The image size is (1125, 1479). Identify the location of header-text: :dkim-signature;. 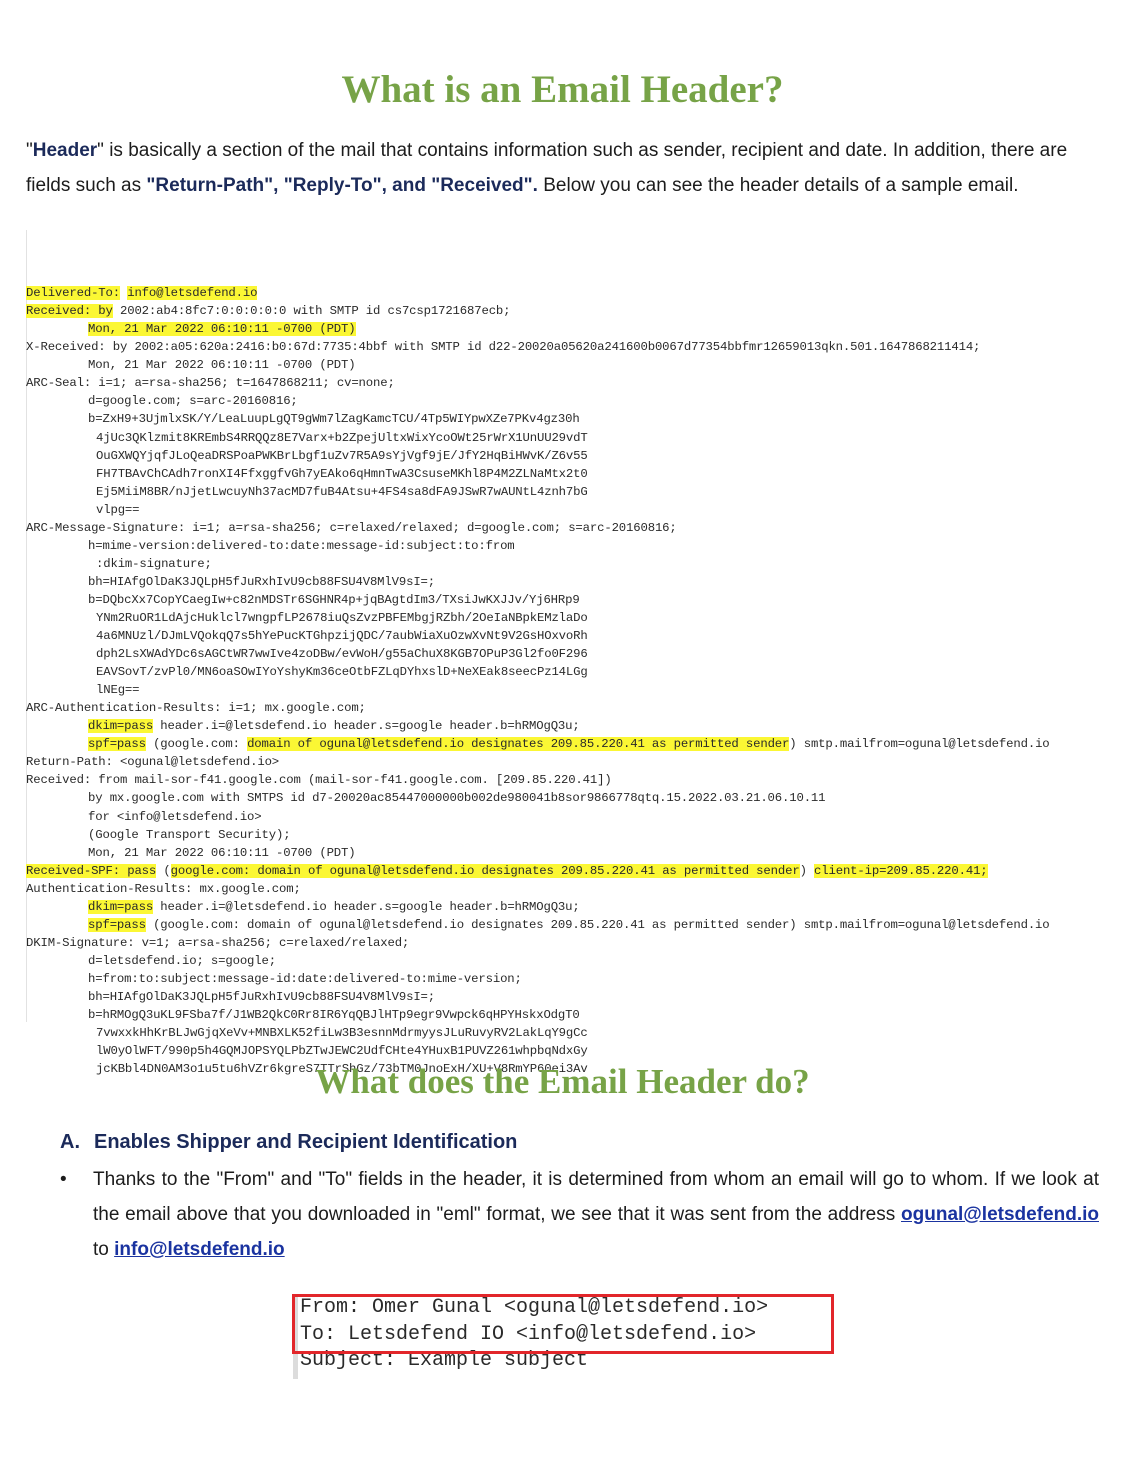
(154, 563).